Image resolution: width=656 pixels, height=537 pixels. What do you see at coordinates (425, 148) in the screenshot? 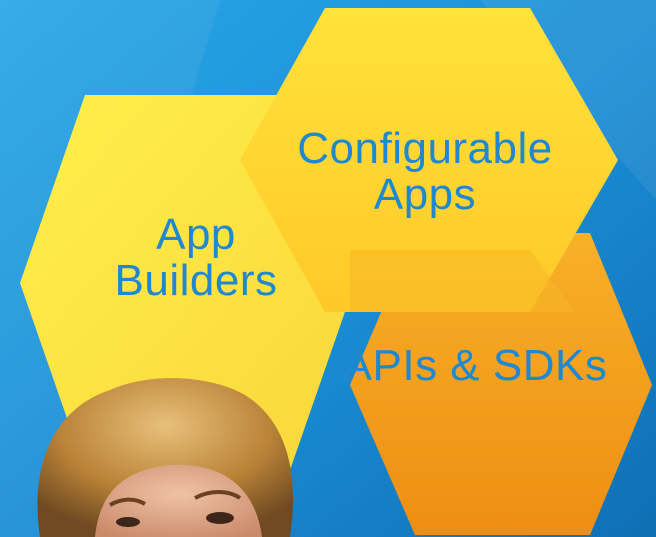
I see `label-line: Configurable` at bounding box center [425, 148].